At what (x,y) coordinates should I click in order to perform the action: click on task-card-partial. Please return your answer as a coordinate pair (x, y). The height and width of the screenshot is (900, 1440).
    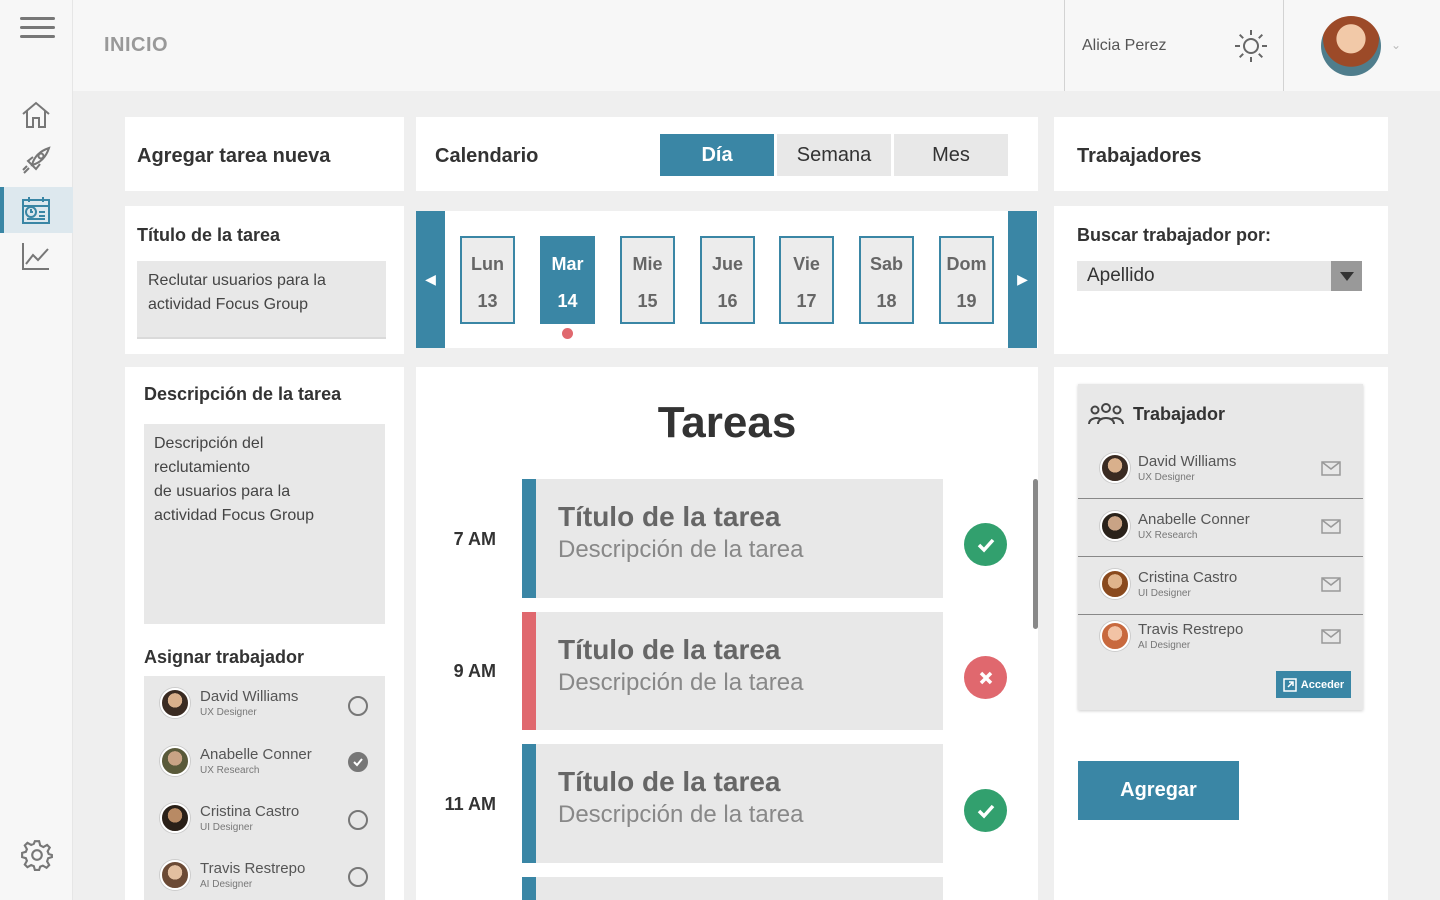
    Looking at the image, I should click on (732, 888).